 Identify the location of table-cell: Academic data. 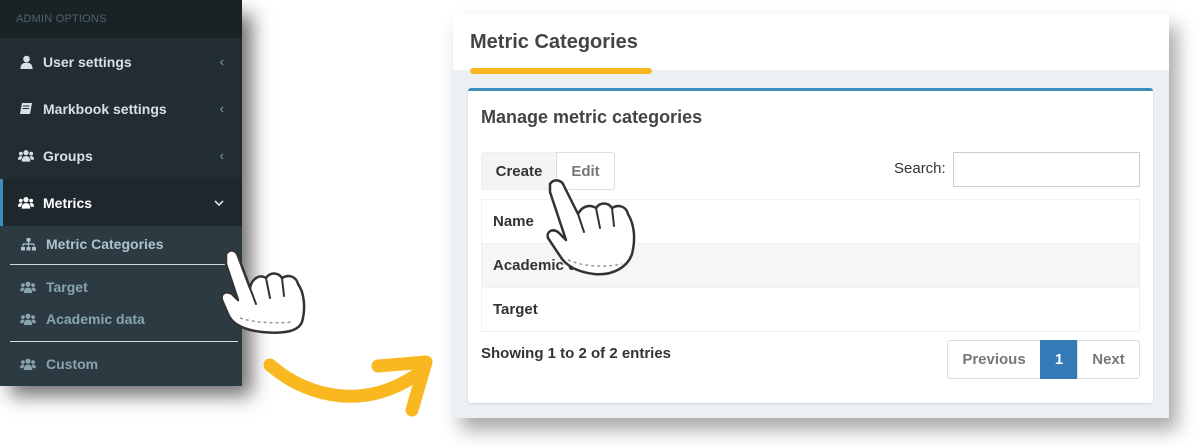
(810, 265).